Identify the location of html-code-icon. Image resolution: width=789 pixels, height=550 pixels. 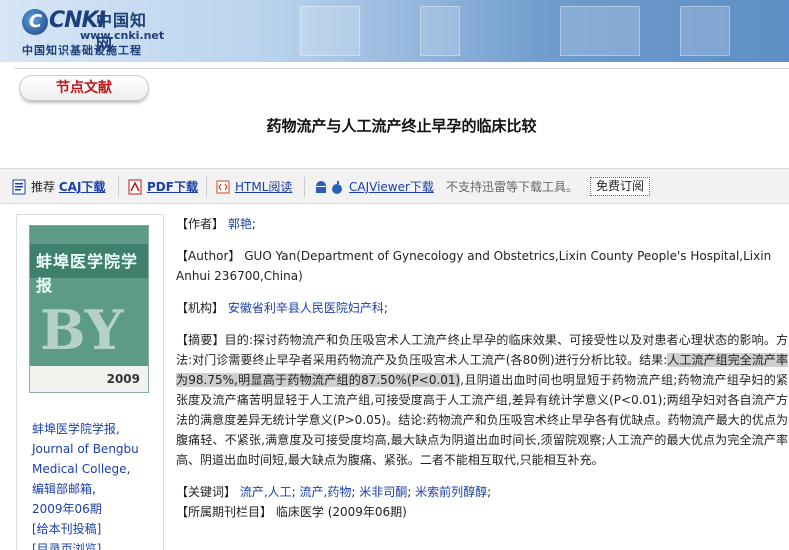
(223, 186).